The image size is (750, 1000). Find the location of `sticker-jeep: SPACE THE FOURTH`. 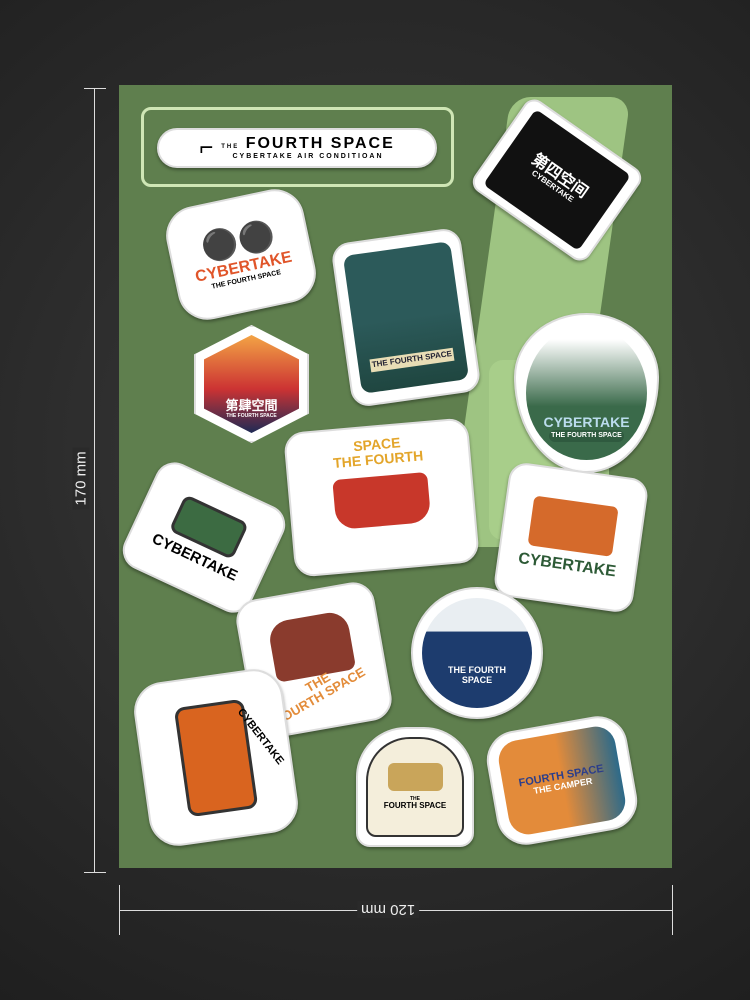

sticker-jeep: SPACE THE FOURTH is located at coordinates (381, 497).